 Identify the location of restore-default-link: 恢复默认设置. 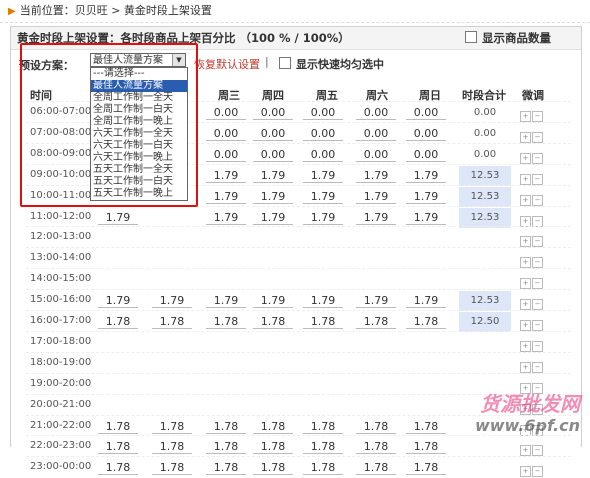
(227, 64).